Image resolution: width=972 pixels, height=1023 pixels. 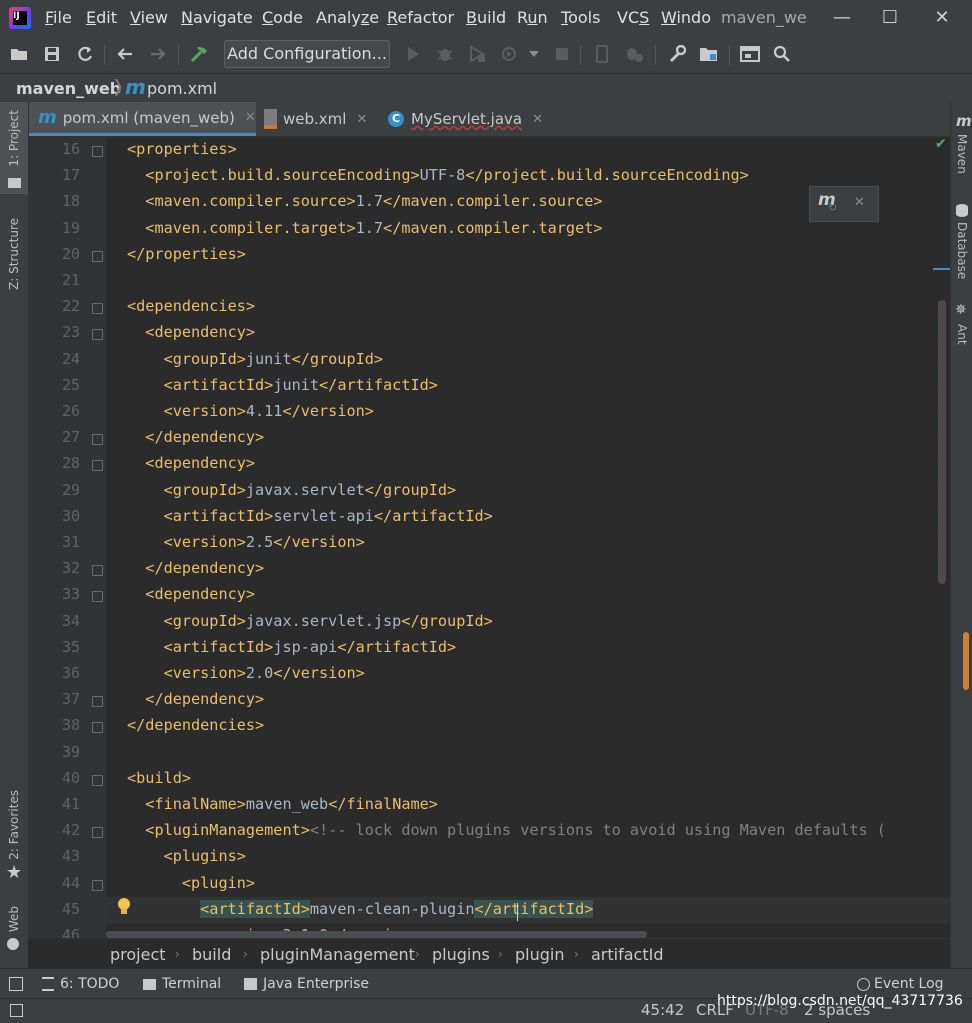 What do you see at coordinates (445, 54) in the screenshot?
I see `debug-icon` at bounding box center [445, 54].